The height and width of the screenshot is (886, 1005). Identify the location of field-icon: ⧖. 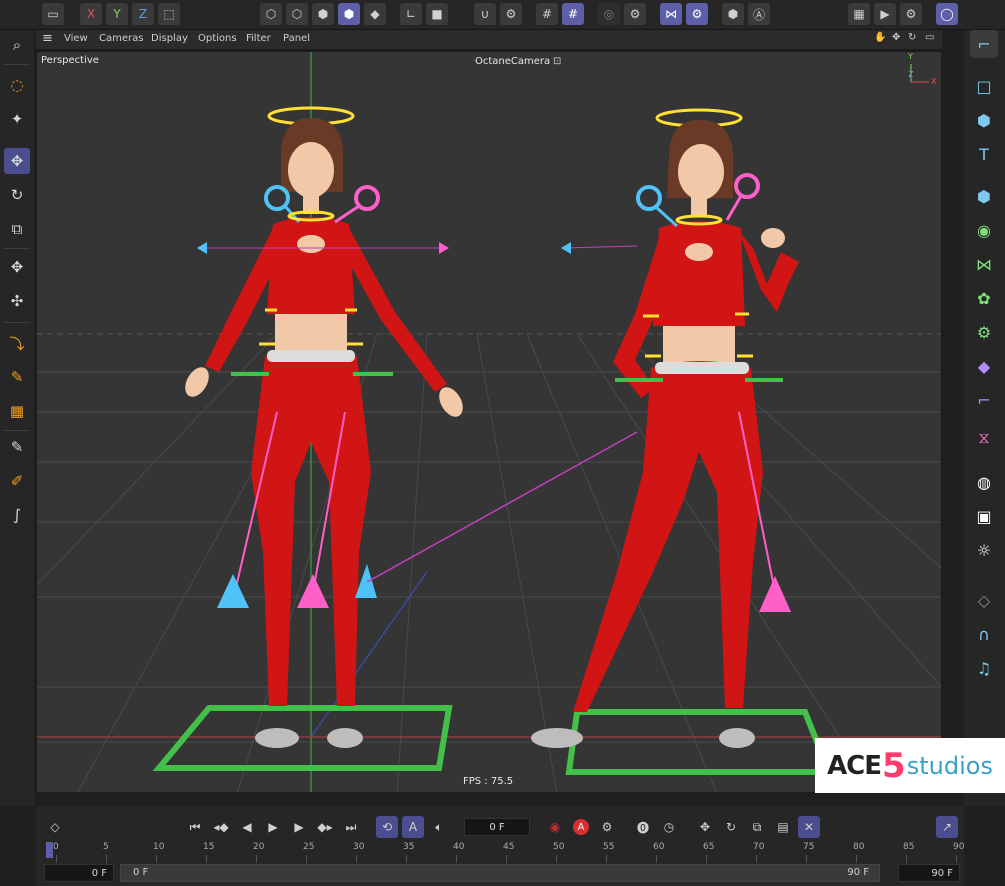
(984, 438).